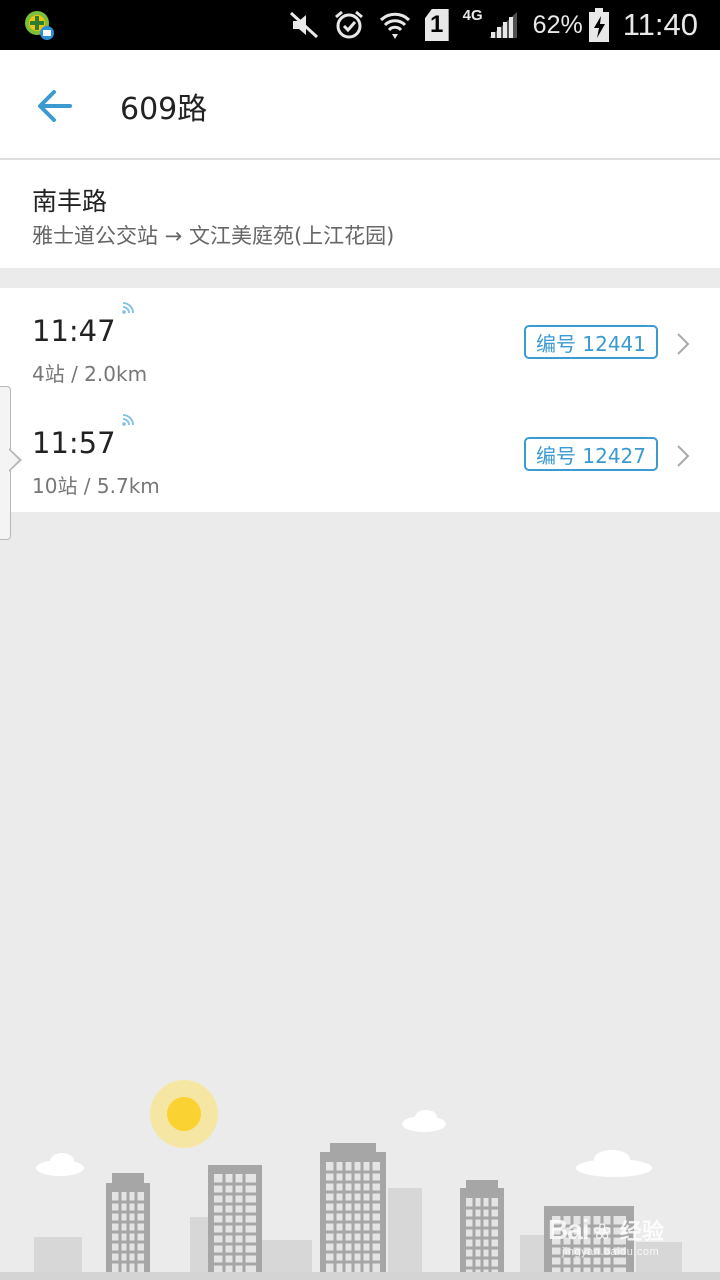 The image size is (720, 1280). Describe the element at coordinates (164, 109) in the screenshot. I see `page-title: 609路` at that location.